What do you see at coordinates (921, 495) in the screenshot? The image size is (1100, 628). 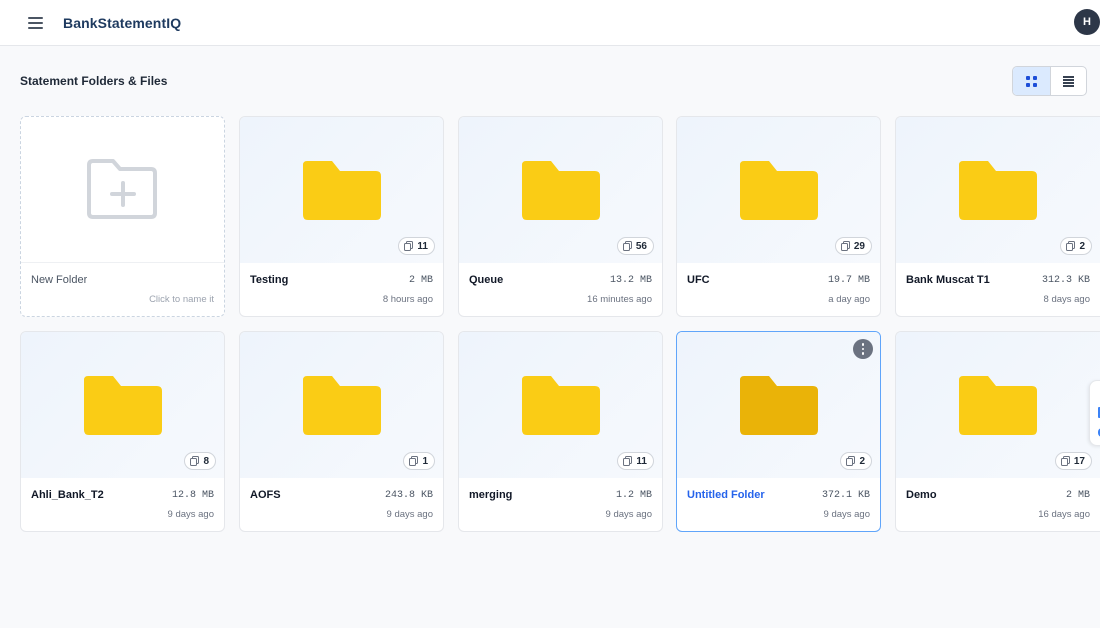 I see `folder-name: Demo` at bounding box center [921, 495].